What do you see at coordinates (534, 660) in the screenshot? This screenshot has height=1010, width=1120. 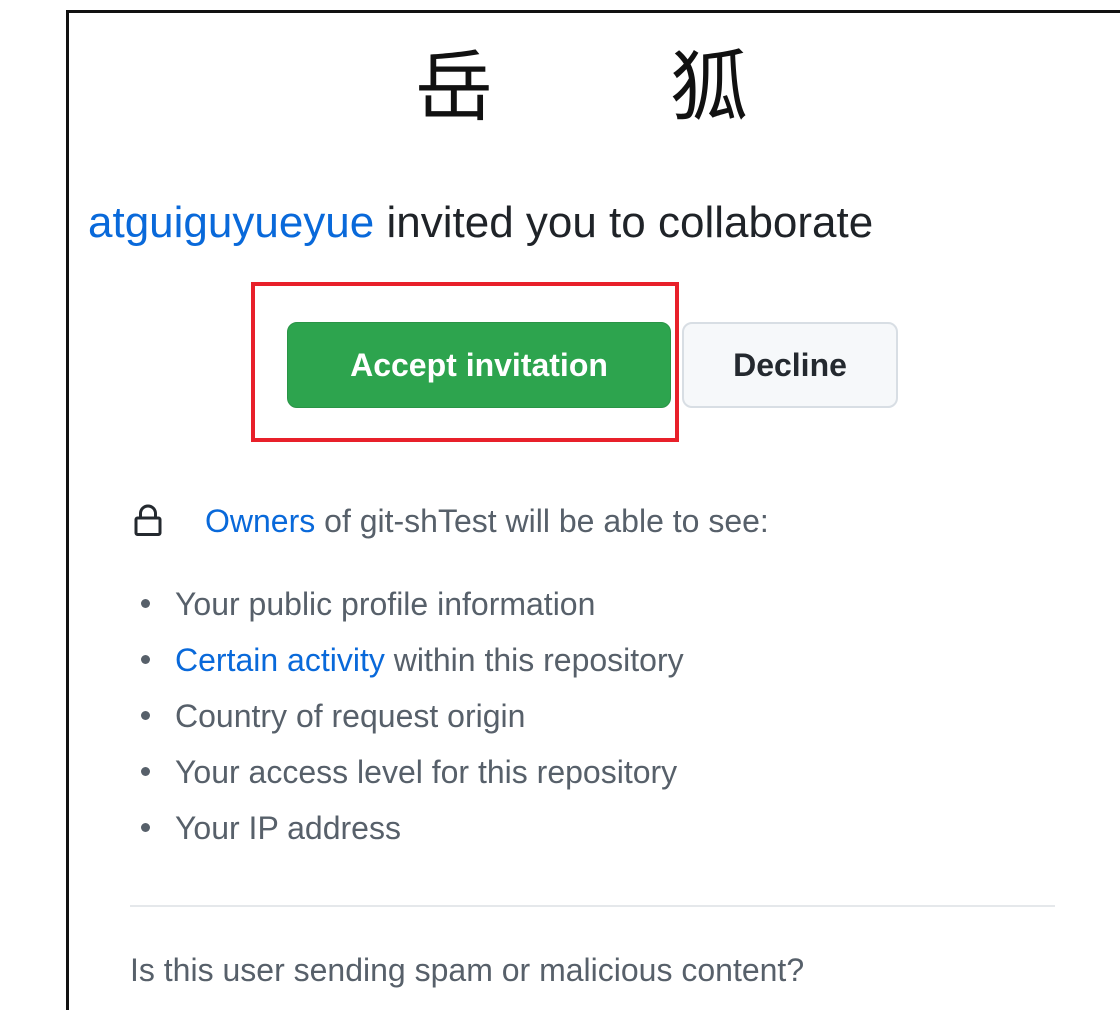 I see `permission-text: within this repository` at bounding box center [534, 660].